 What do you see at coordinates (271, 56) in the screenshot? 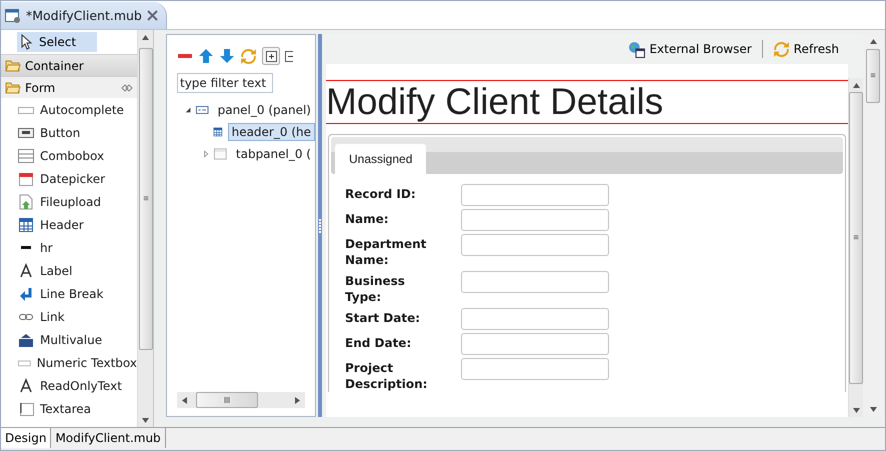
I see `expand-all-icon` at bounding box center [271, 56].